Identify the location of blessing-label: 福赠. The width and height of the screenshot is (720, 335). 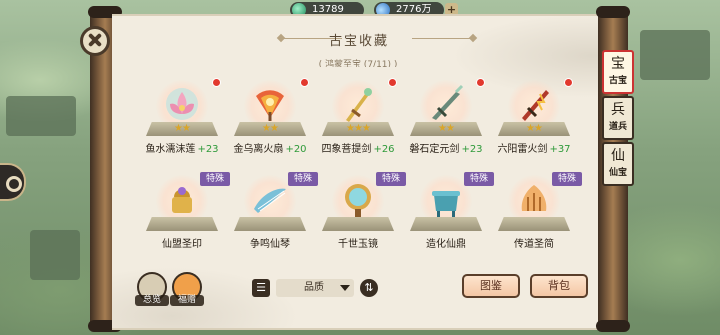
(187, 300).